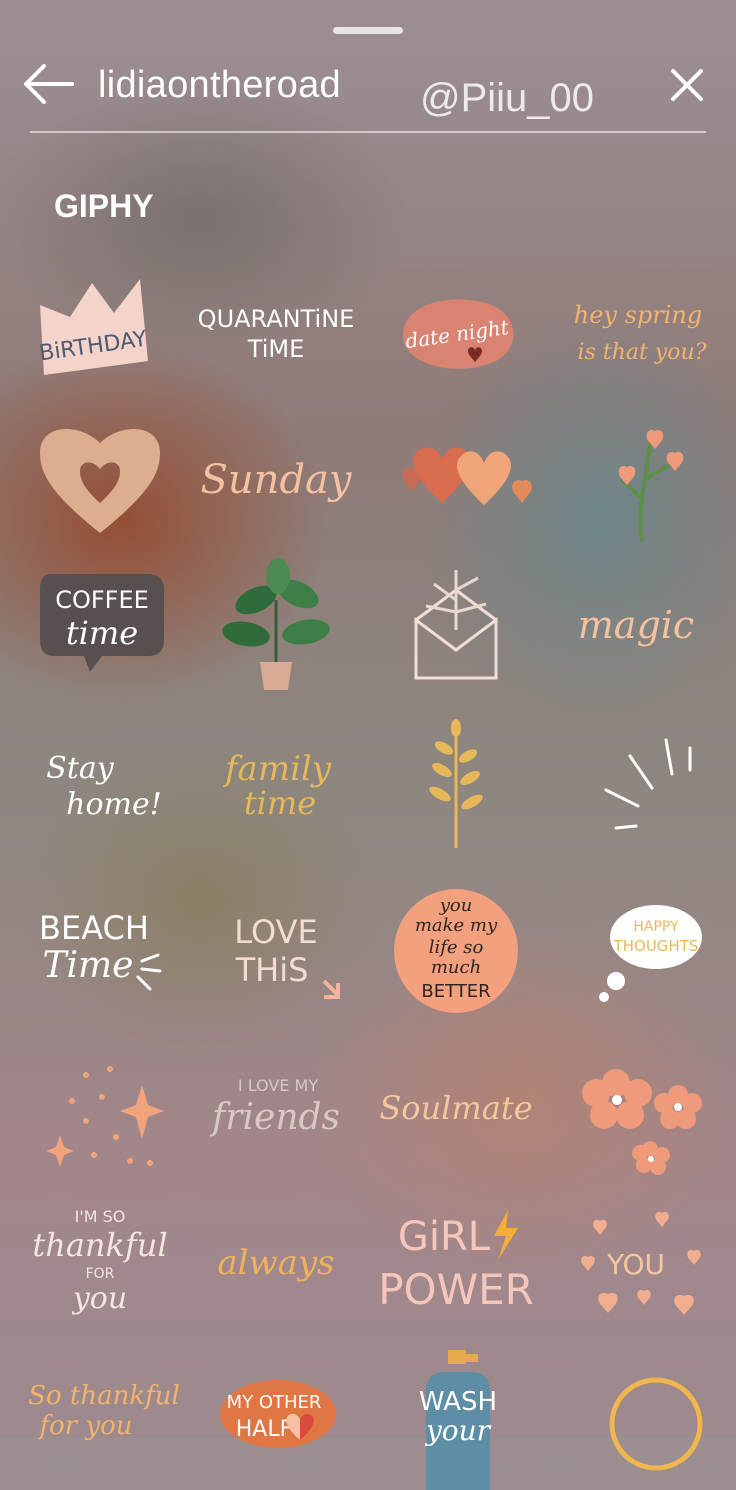  What do you see at coordinates (219, 85) in the screenshot?
I see `search-input: lidiaontheroad` at bounding box center [219, 85].